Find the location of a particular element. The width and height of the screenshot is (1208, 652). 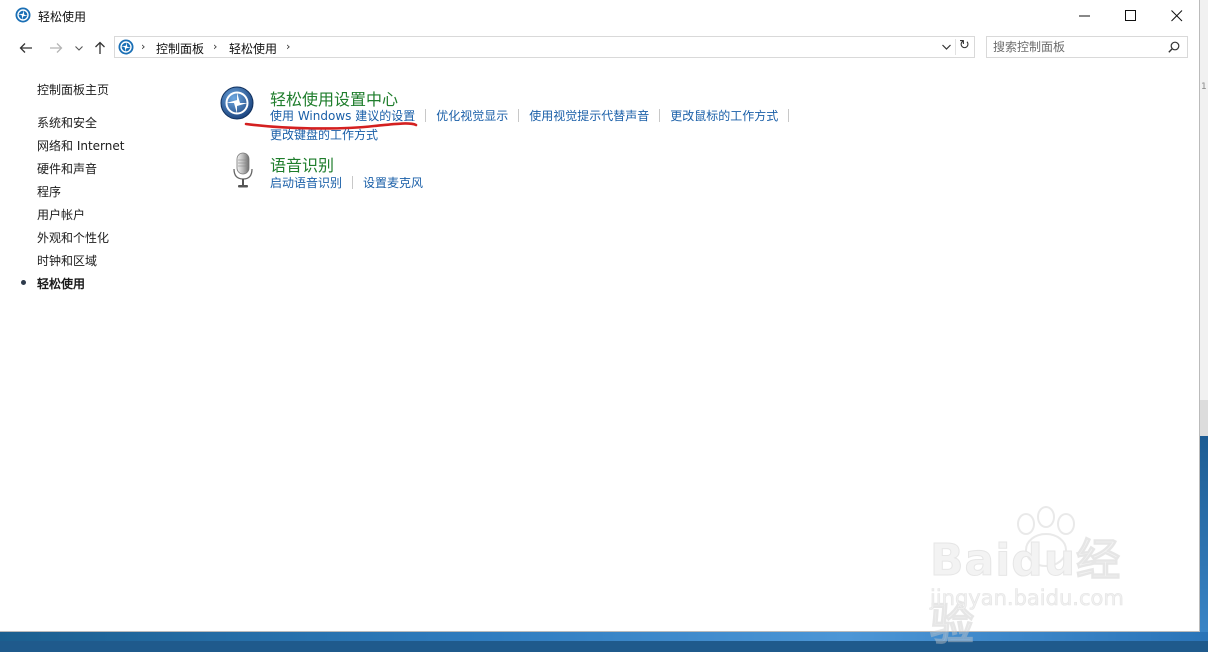

watermark-url: jingyan.baidu.com is located at coordinates (1027, 598).